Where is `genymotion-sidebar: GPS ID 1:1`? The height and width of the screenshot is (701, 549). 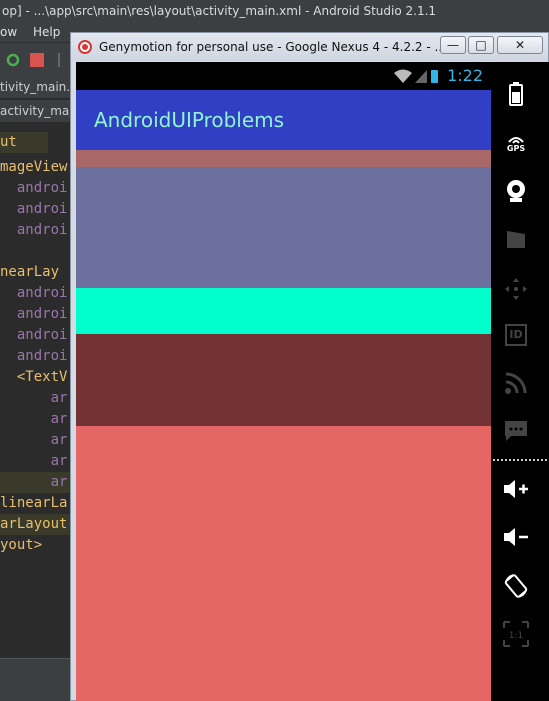
genymotion-sidebar: GPS ID 1:1 is located at coordinates (520, 381).